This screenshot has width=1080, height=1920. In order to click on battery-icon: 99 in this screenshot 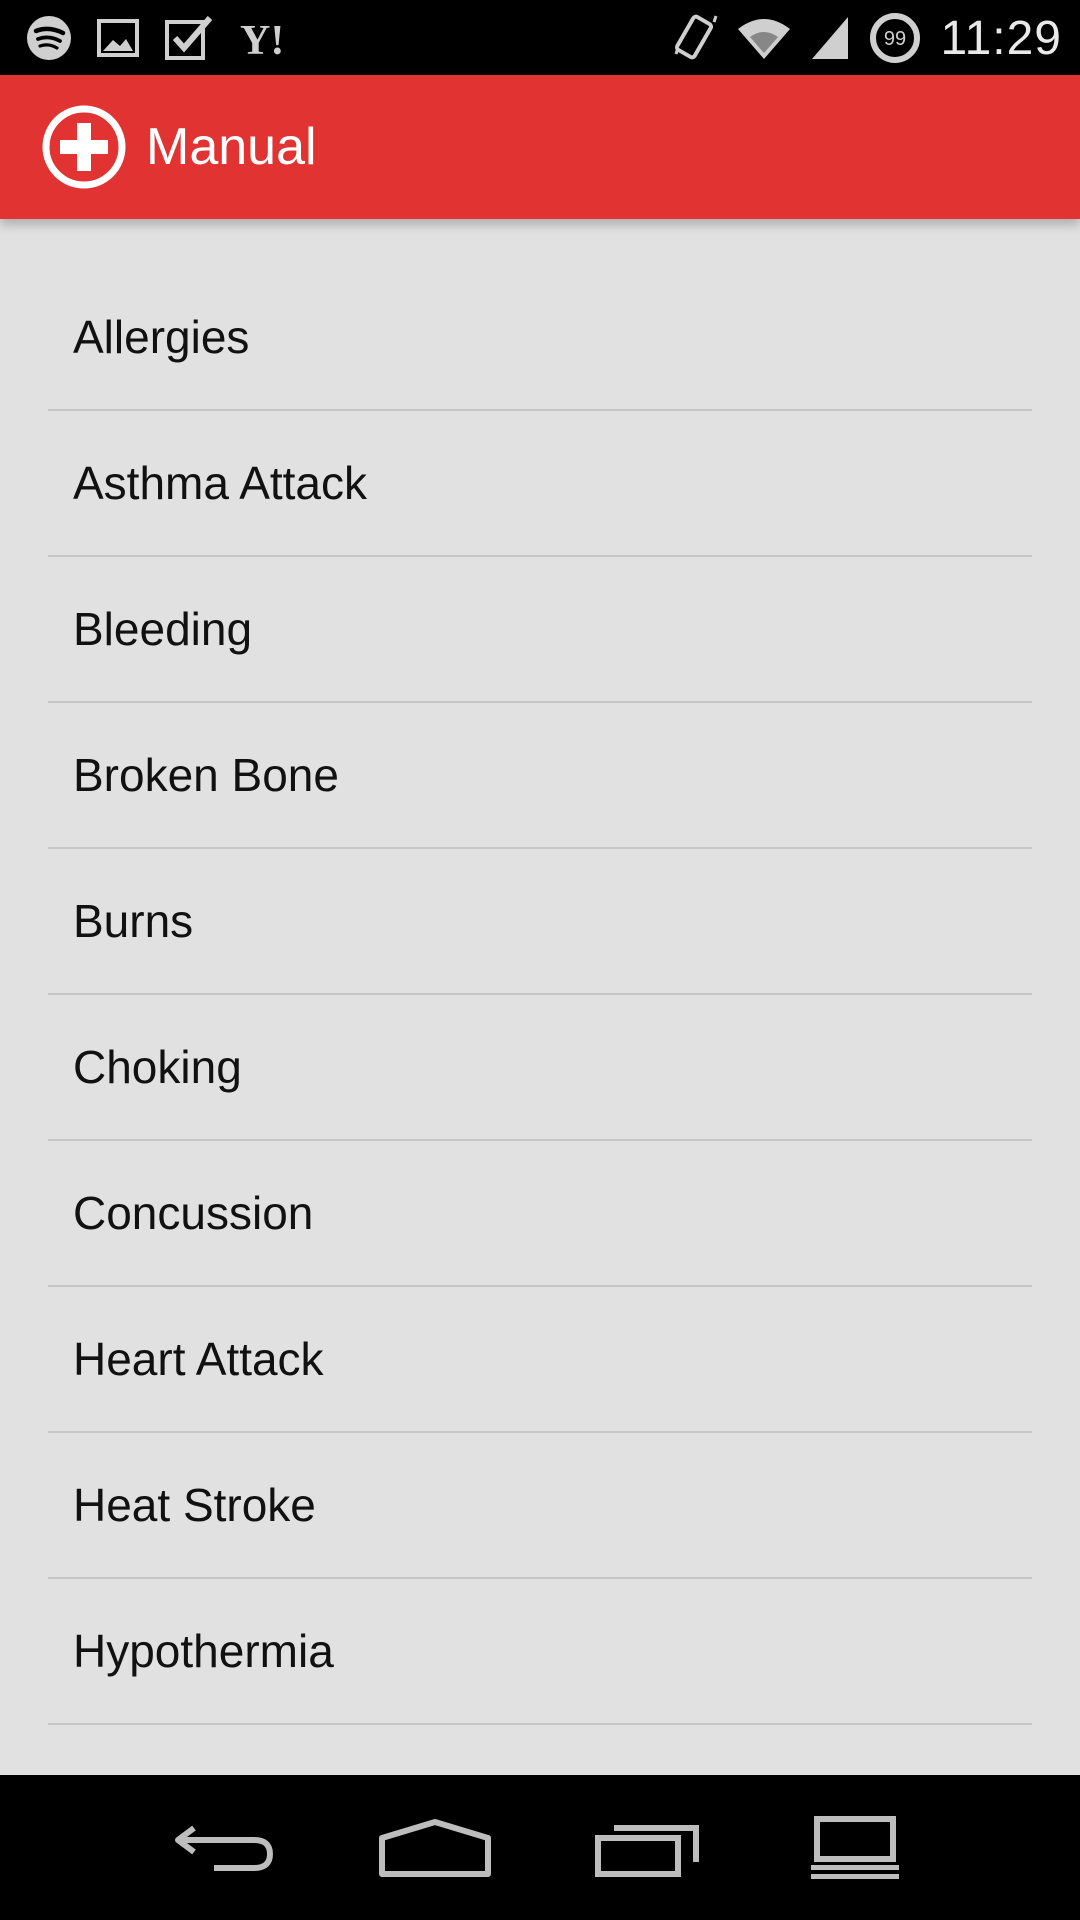, I will do `click(895, 38)`.